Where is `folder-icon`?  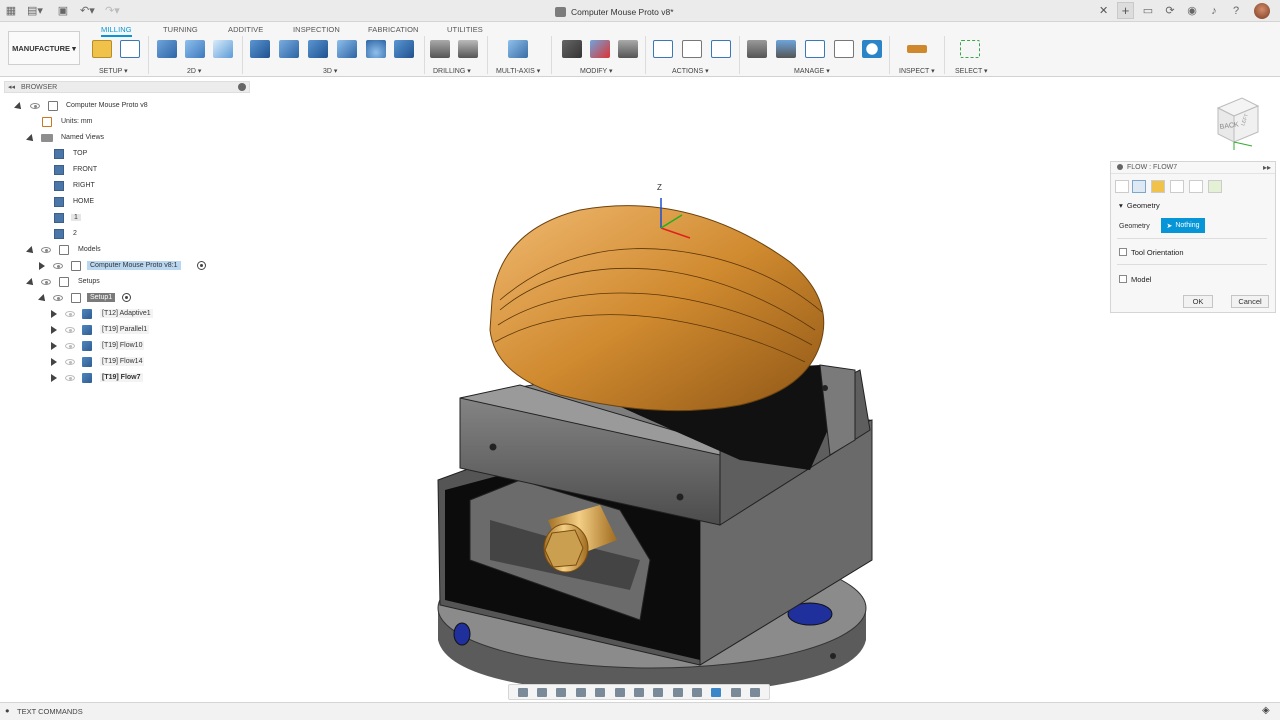 folder-icon is located at coordinates (47, 138).